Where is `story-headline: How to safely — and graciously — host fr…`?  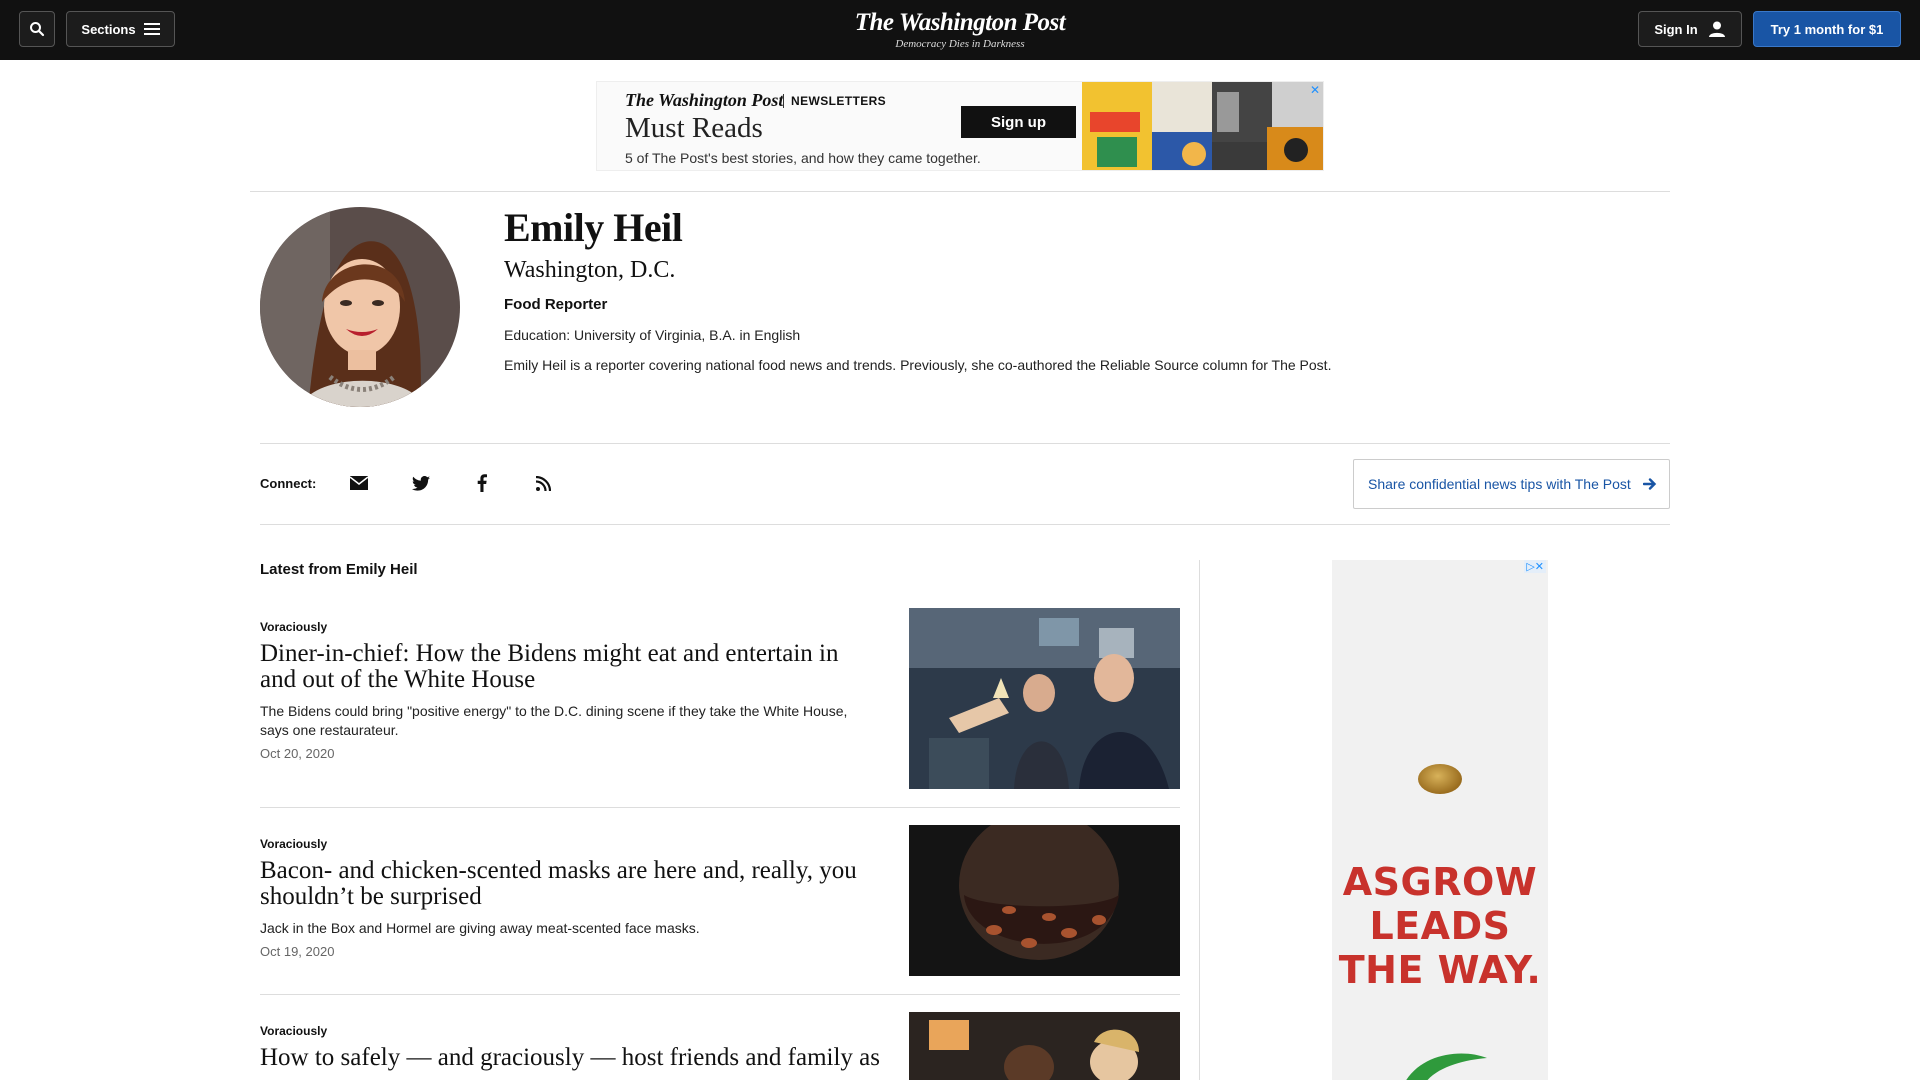 story-headline: How to safely — and graciously — host fr… is located at coordinates (570, 1058).